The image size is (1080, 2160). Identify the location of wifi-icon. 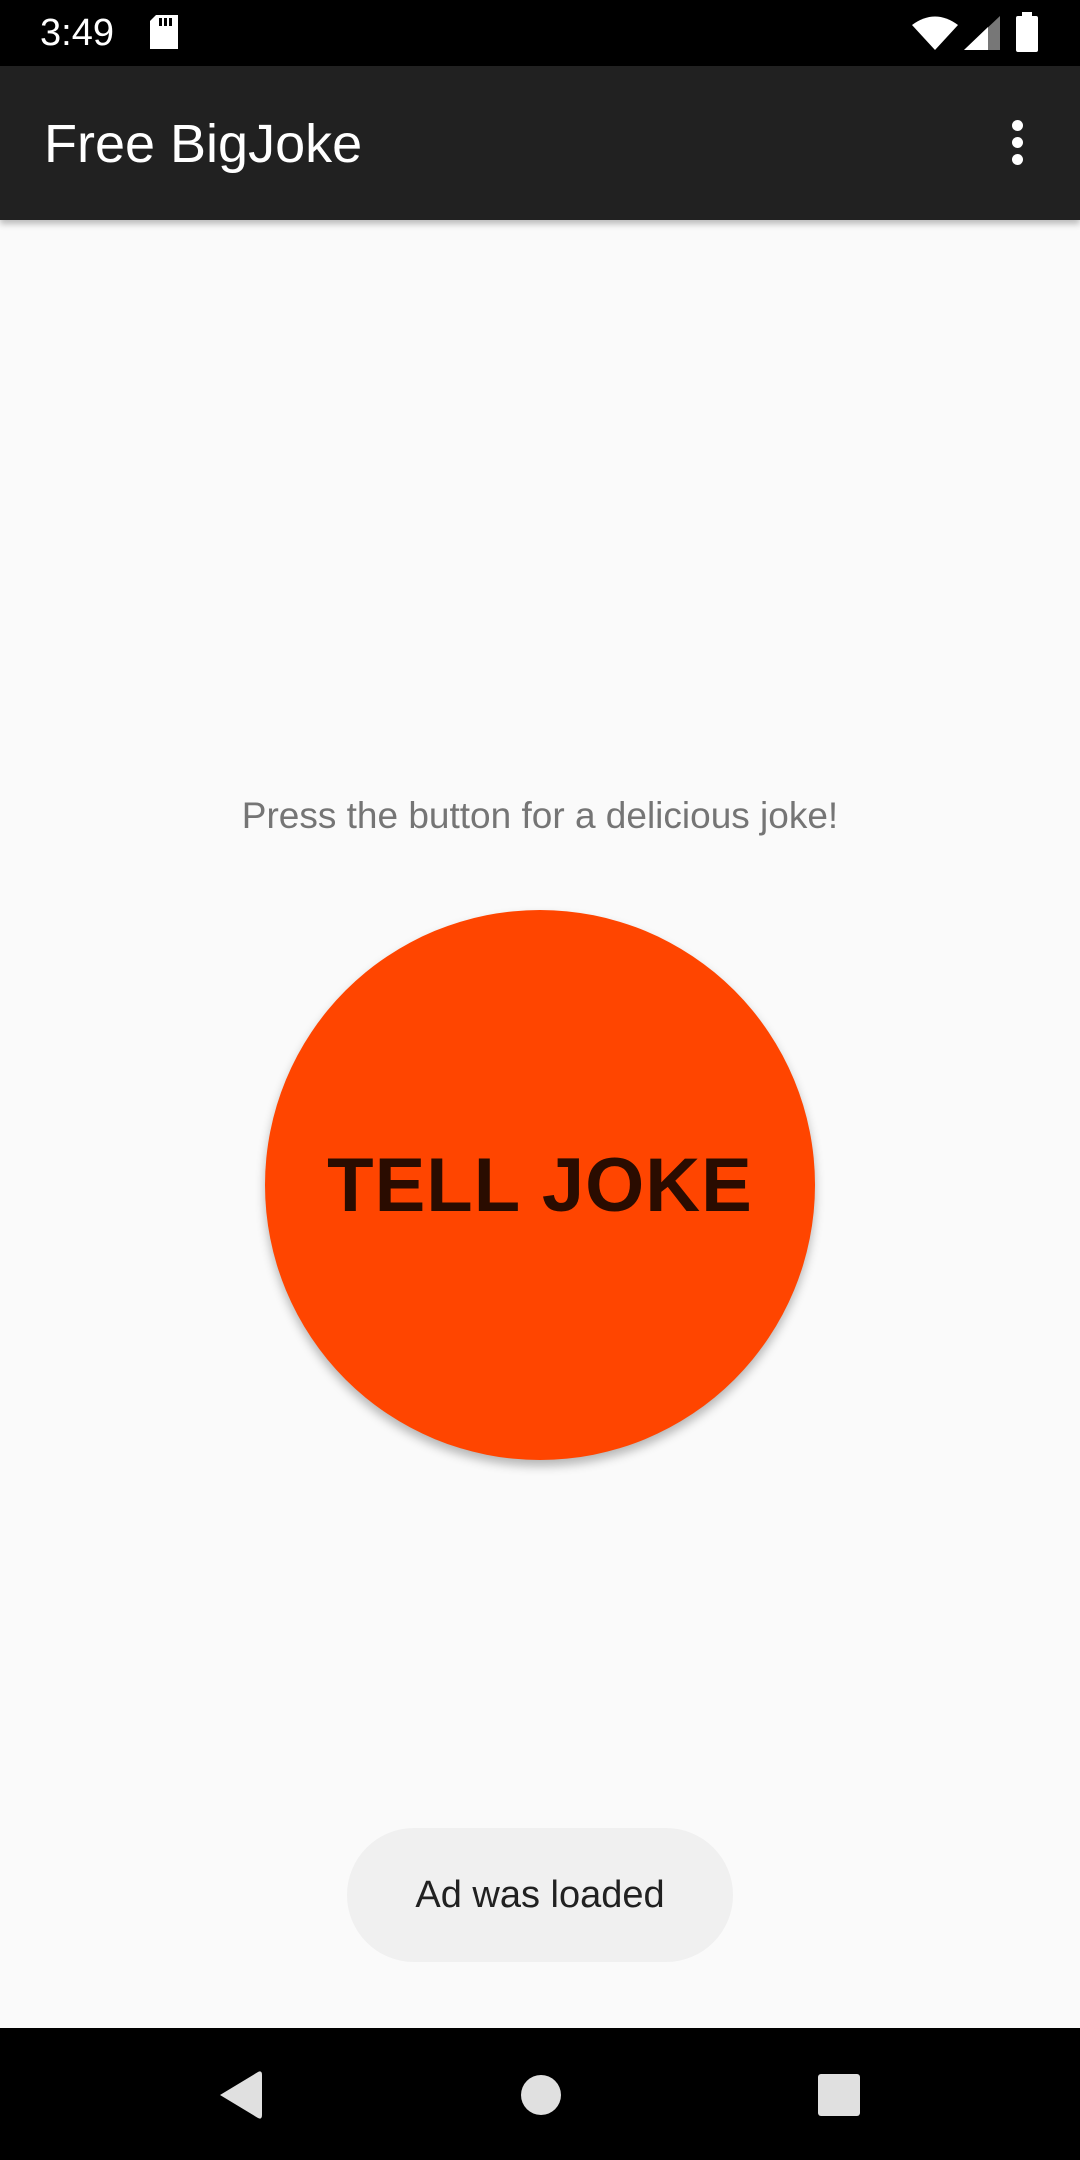
(935, 35).